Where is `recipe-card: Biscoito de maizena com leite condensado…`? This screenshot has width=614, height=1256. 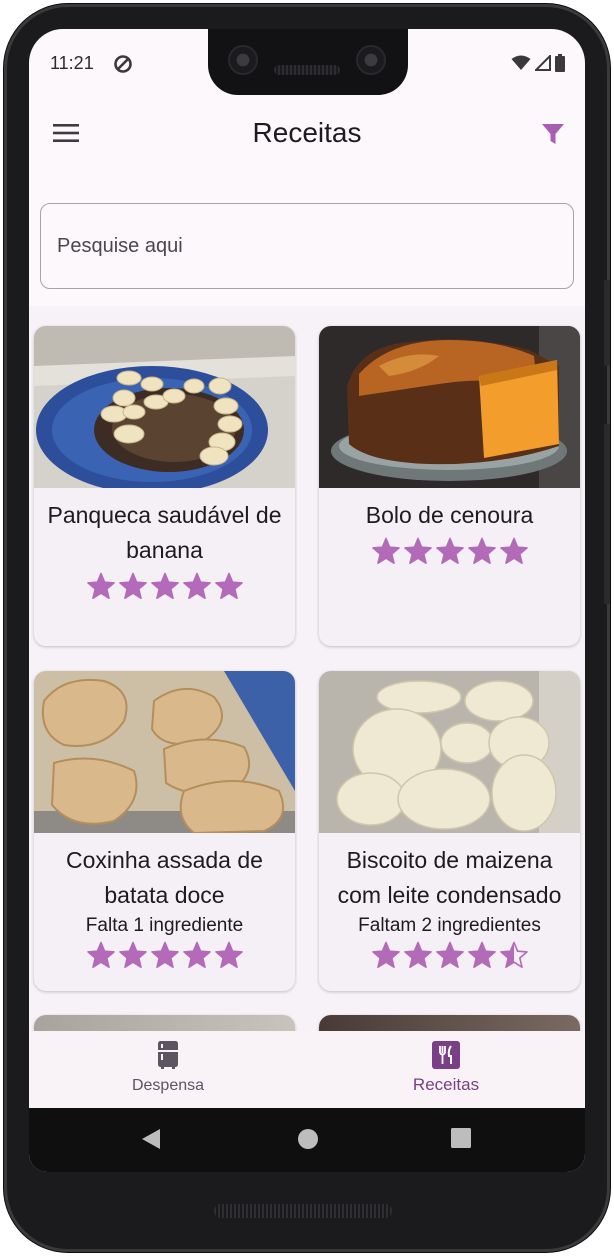
recipe-card: Biscoito de maizena com leite condensado… is located at coordinates (449, 831).